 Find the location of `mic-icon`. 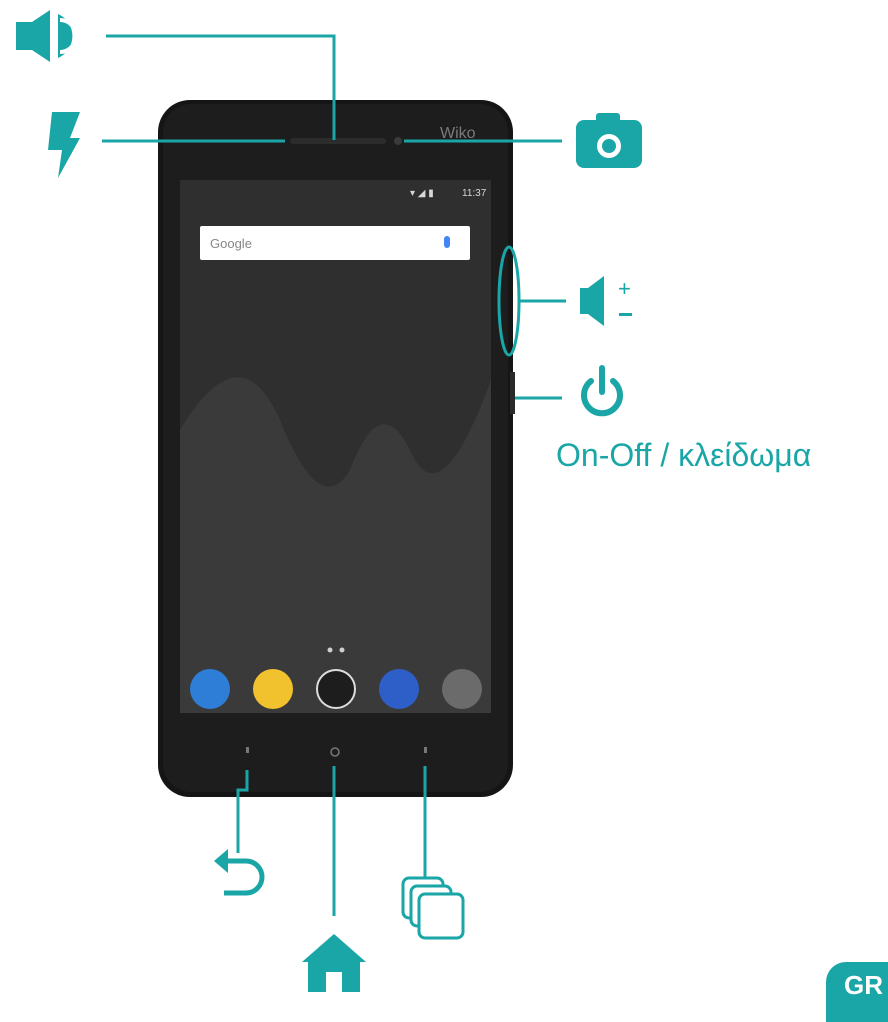

mic-icon is located at coordinates (447, 242).